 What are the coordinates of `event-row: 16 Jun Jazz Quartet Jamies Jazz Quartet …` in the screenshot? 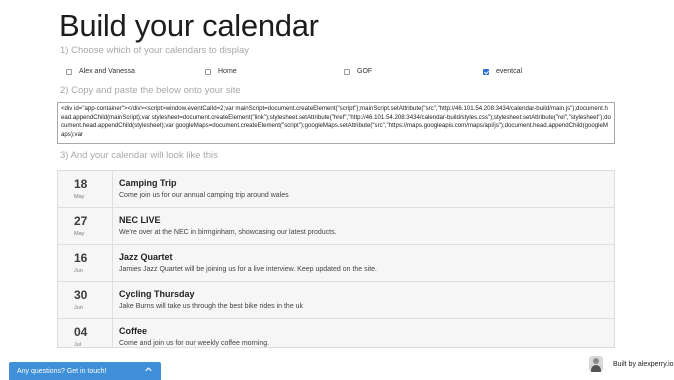 It's located at (336, 263).